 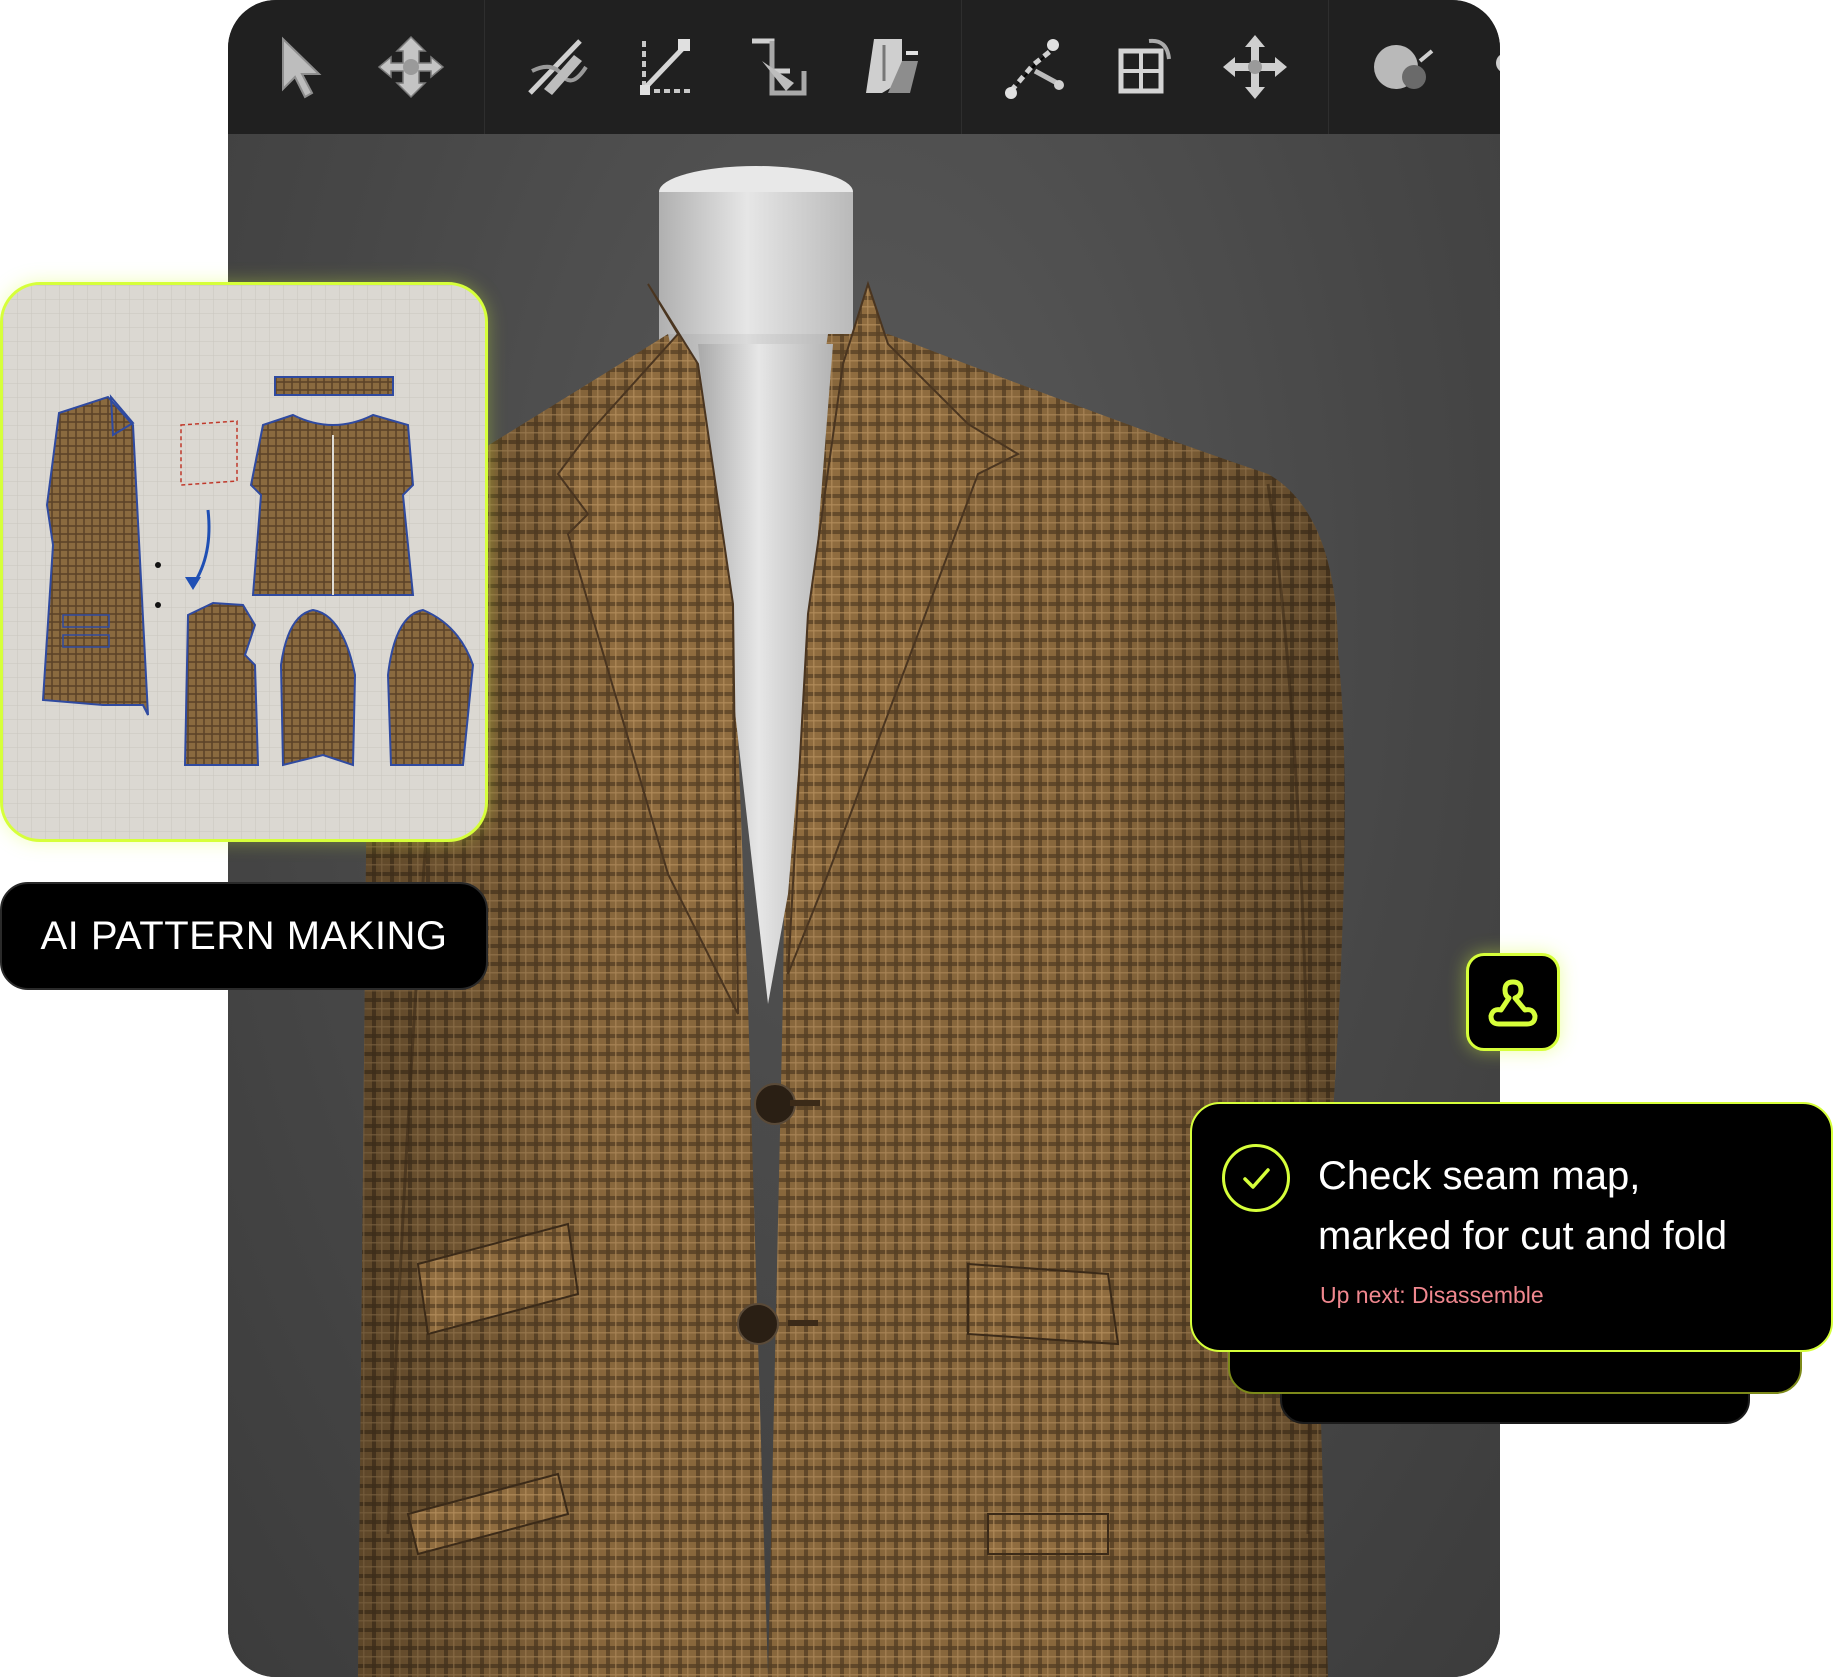 I want to click on toolbar-group-edit, so click(x=723, y=67).